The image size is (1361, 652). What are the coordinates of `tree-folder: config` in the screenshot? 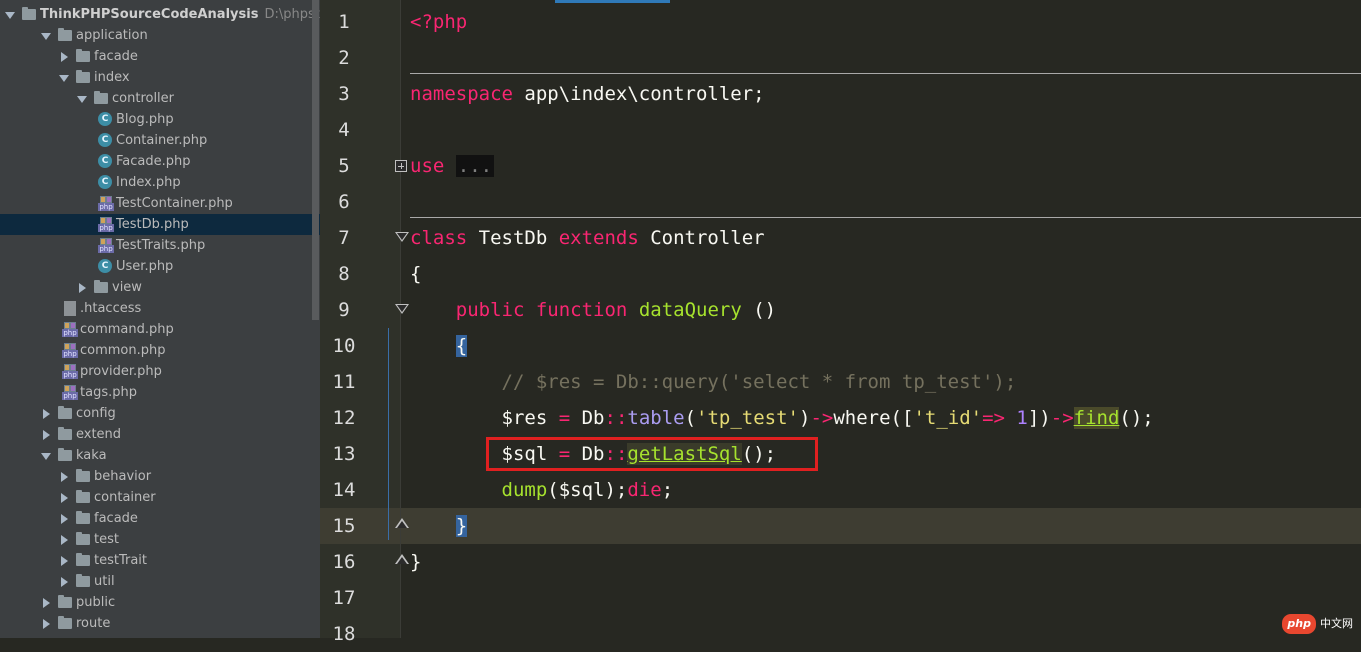 It's located at (160, 413).